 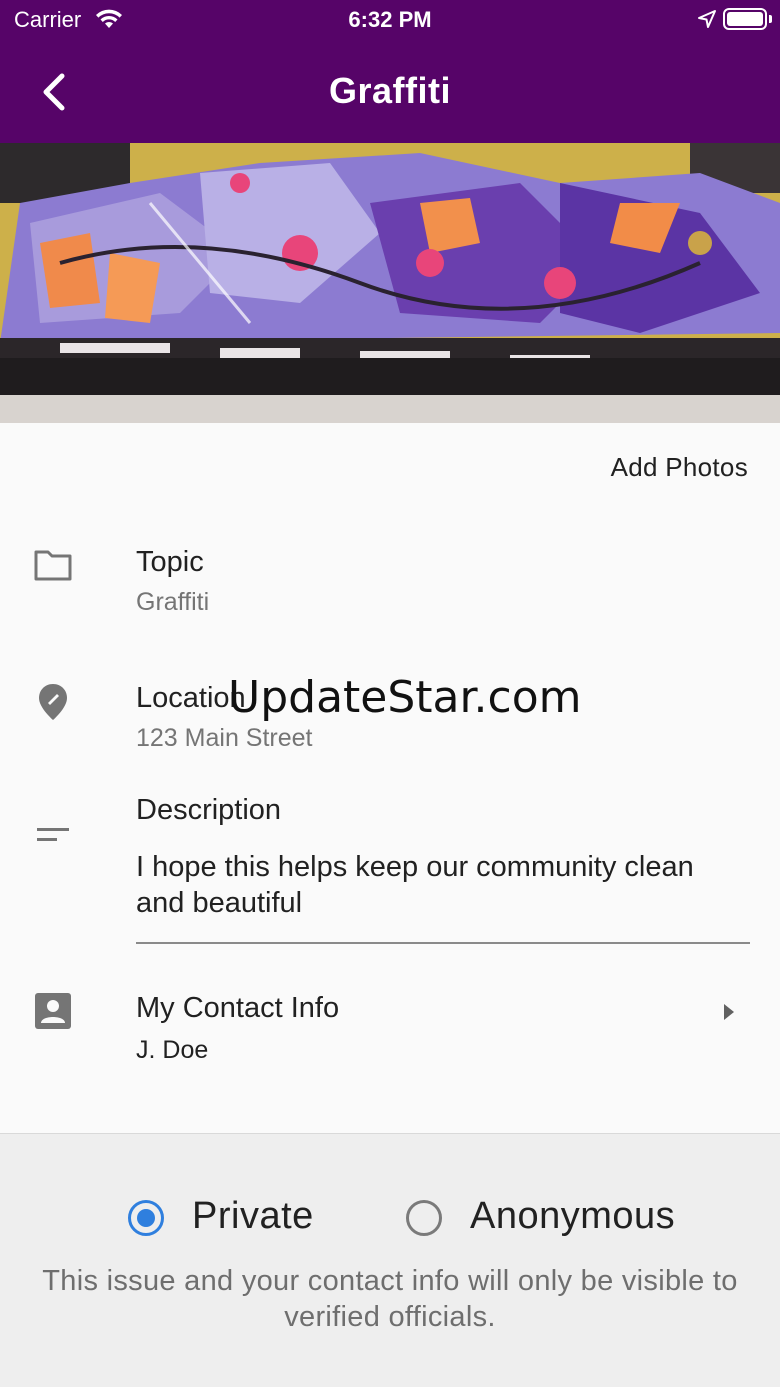 I want to click on status-bar: Carrier 6:32 PM, so click(x=390, y=20).